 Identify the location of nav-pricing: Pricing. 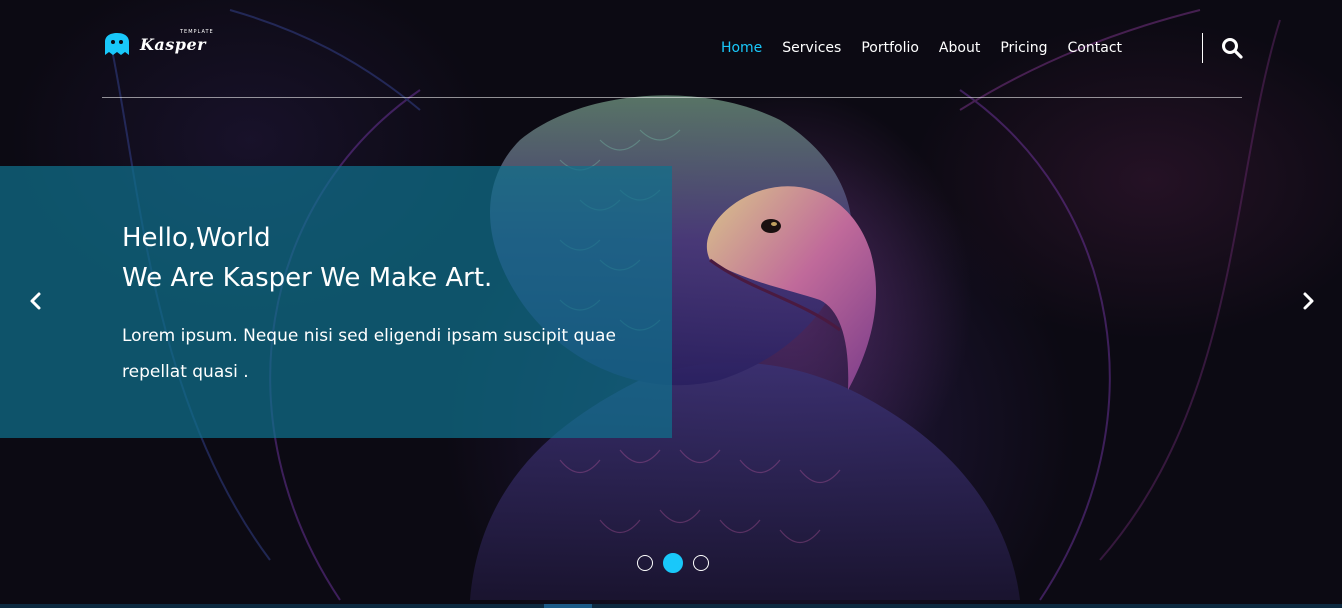
(1023, 48).